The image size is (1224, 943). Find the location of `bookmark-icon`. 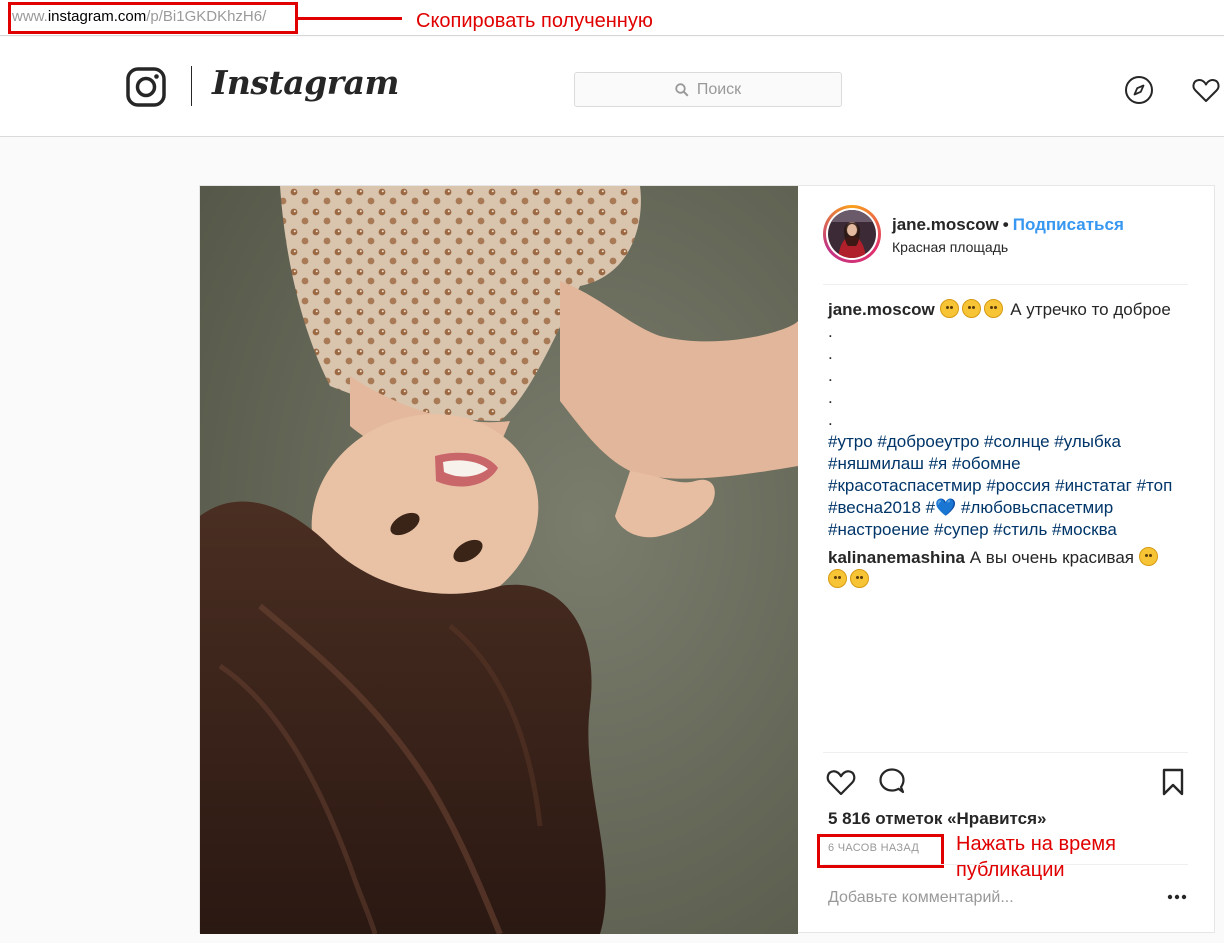

bookmark-icon is located at coordinates (1173, 782).